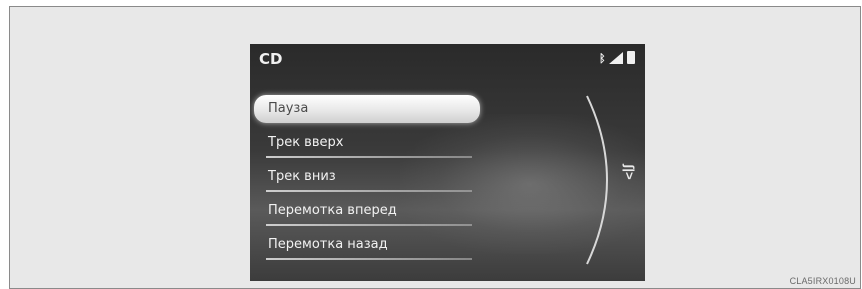  I want to click on menu-item-rewind: Перемотка назад, so click(367, 248).